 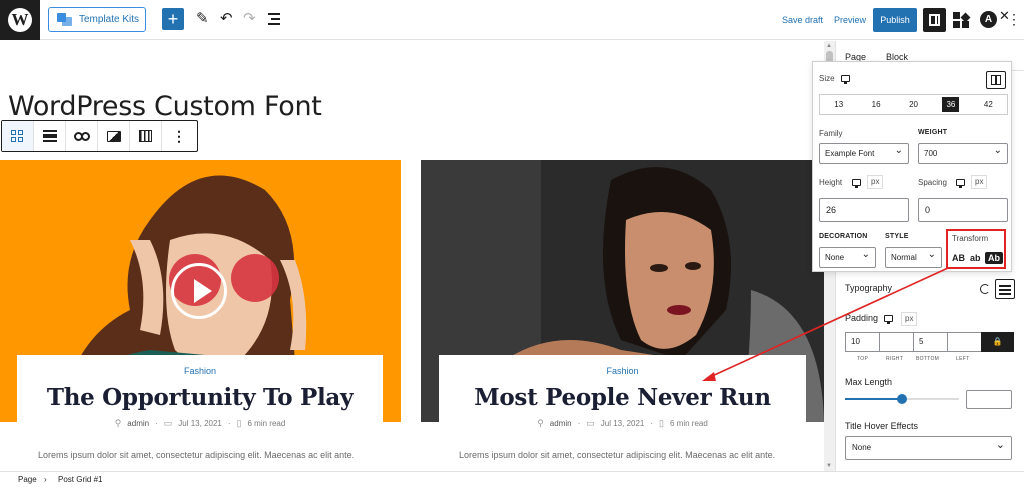 I want to click on astra-icon: A, so click(x=988, y=19).